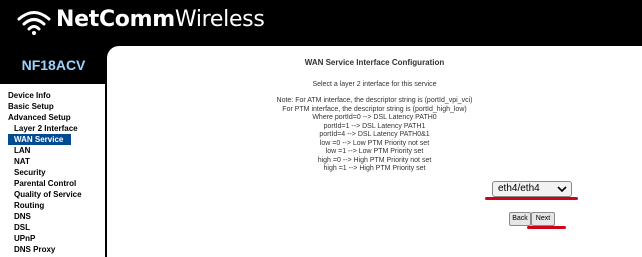 The width and height of the screenshot is (642, 257). I want to click on brand-name-light: Wireless, so click(219, 19).